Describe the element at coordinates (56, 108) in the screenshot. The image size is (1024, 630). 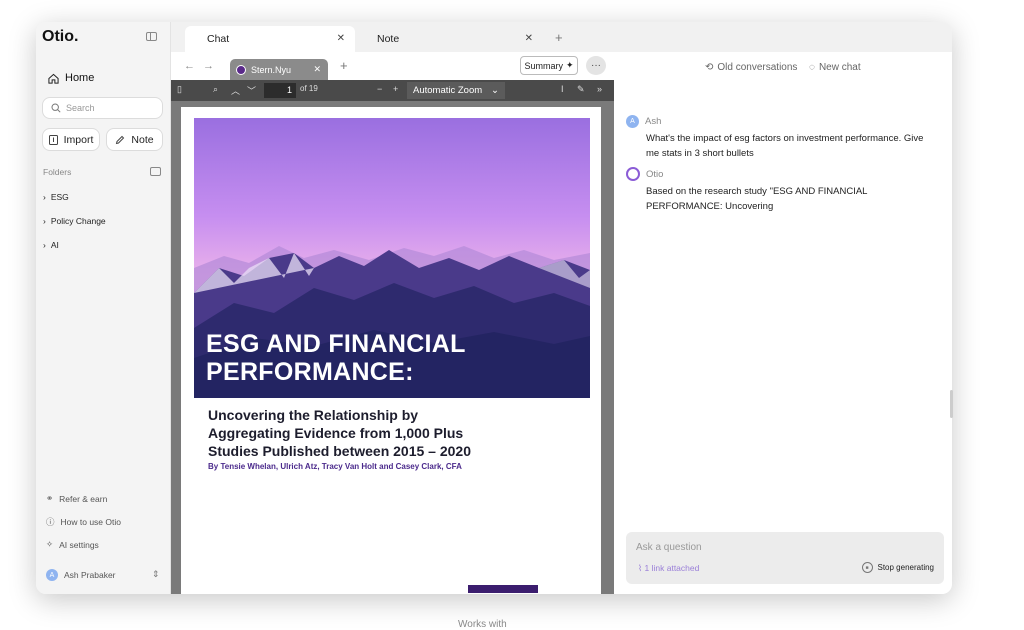
I see `search-icon` at that location.